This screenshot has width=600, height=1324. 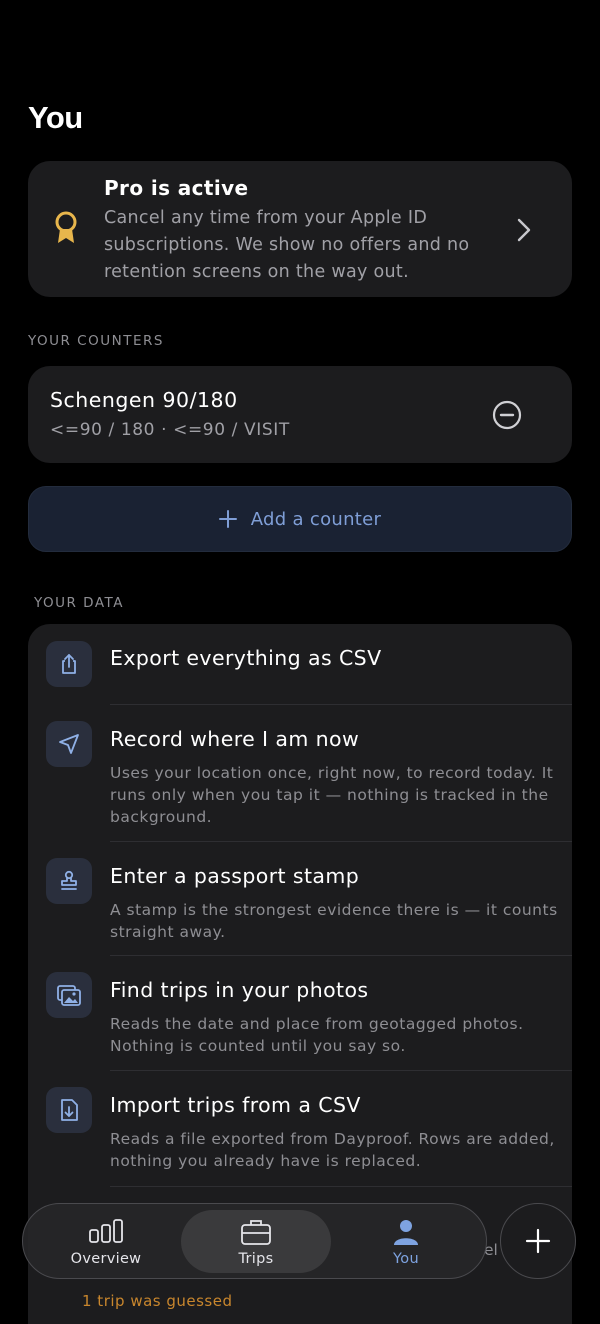 I want to click on document-import-icon, so click(x=69, y=1110).